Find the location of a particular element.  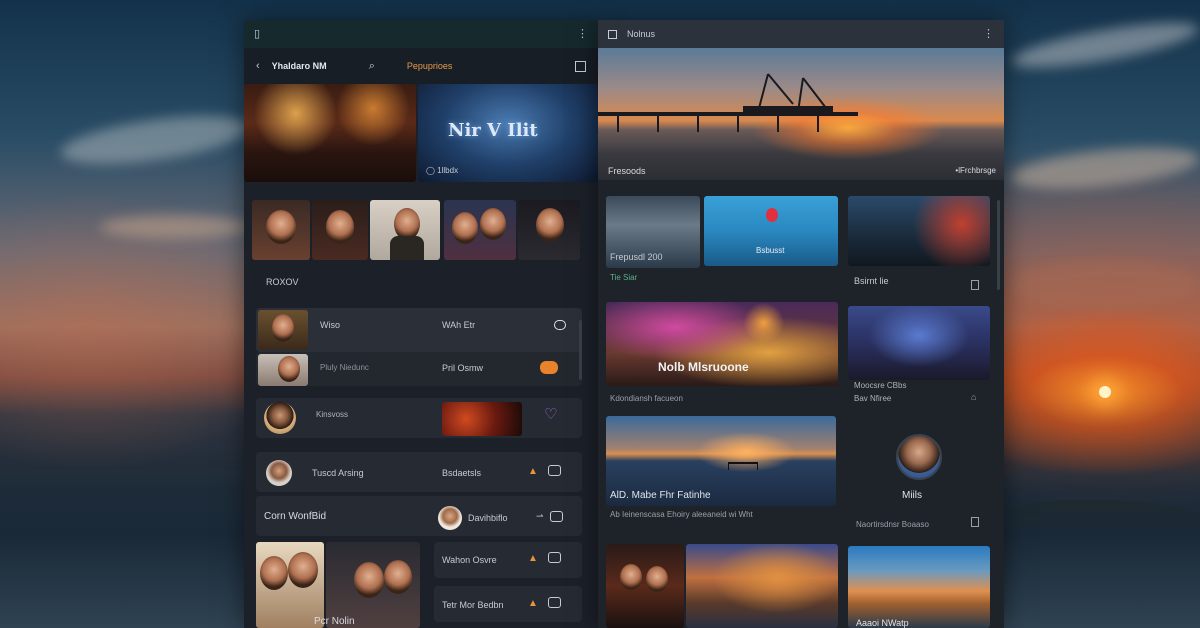

back-arrow-icon: ‹ is located at coordinates (258, 66).